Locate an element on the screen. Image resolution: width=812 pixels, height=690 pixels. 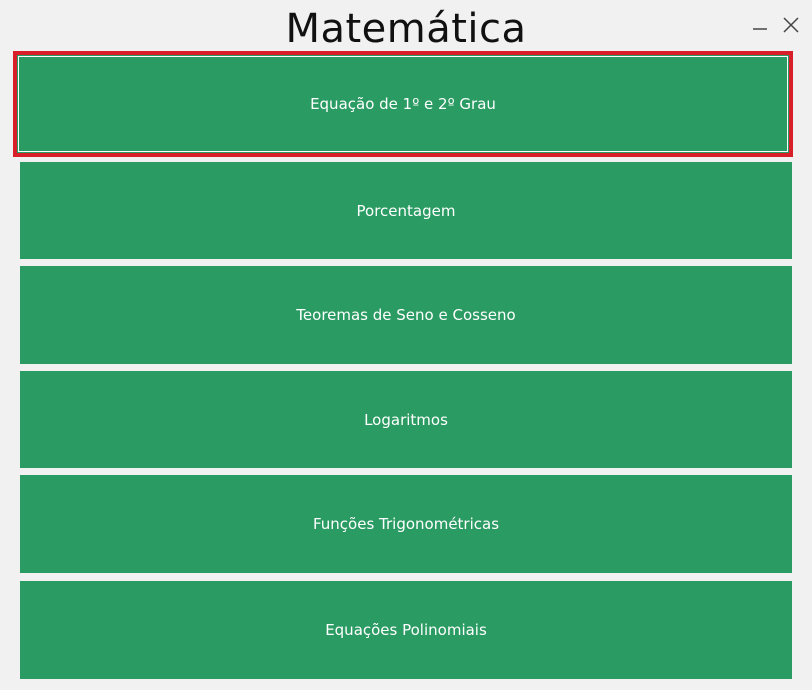
close-icon is located at coordinates (791, 25).